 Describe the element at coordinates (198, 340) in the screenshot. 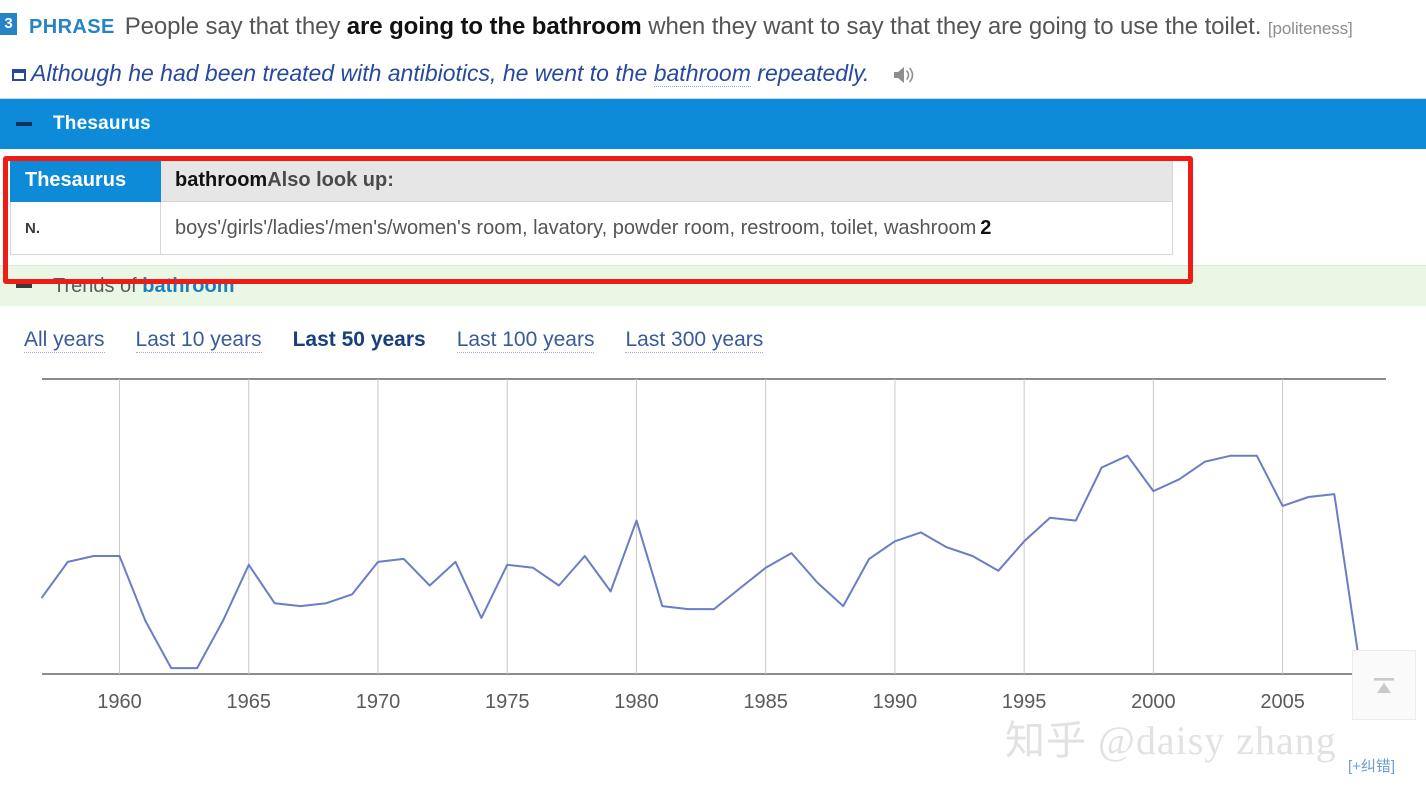

I see `range-link-last-10-years: Last 10 years` at that location.